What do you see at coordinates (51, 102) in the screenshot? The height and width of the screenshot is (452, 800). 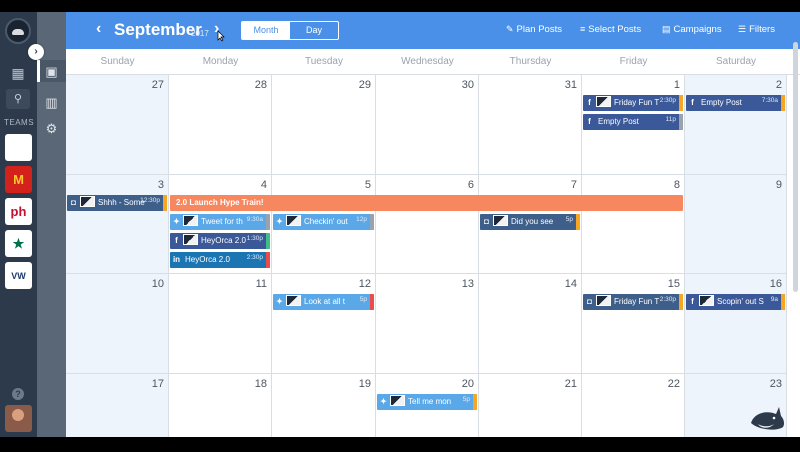 I see `library-icon: ▥` at bounding box center [51, 102].